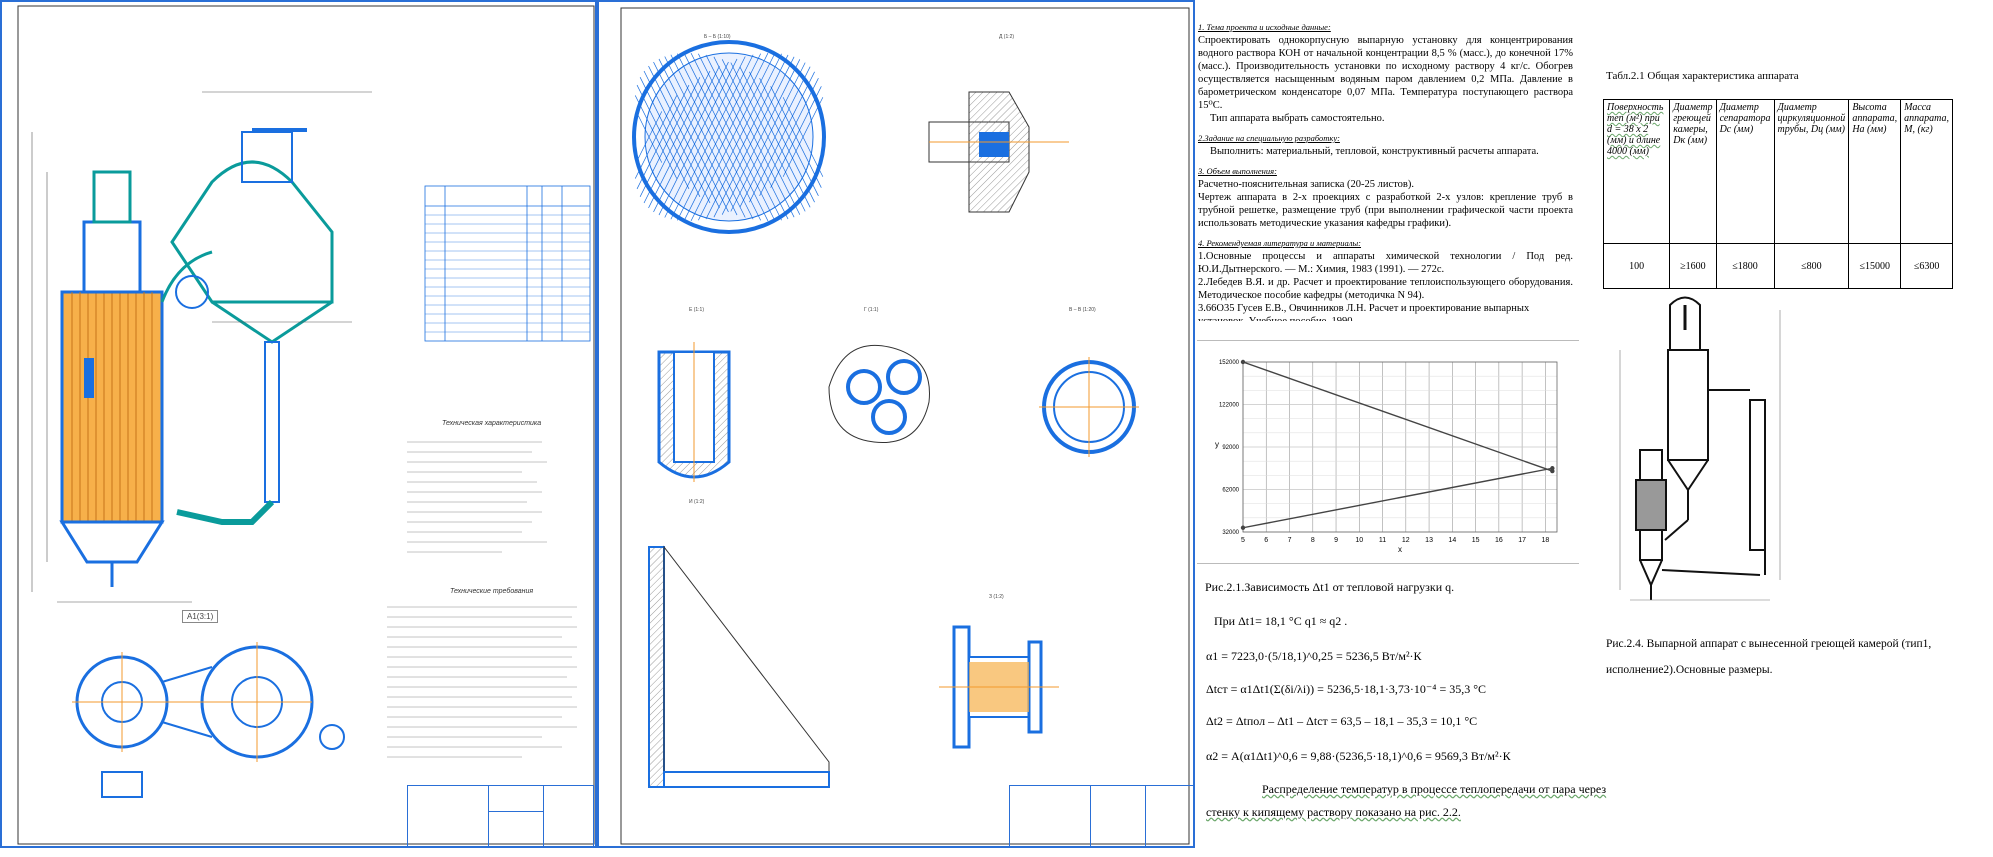  What do you see at coordinates (1382, 540) in the screenshot?
I see `chart-x-tick: 11` at bounding box center [1382, 540].